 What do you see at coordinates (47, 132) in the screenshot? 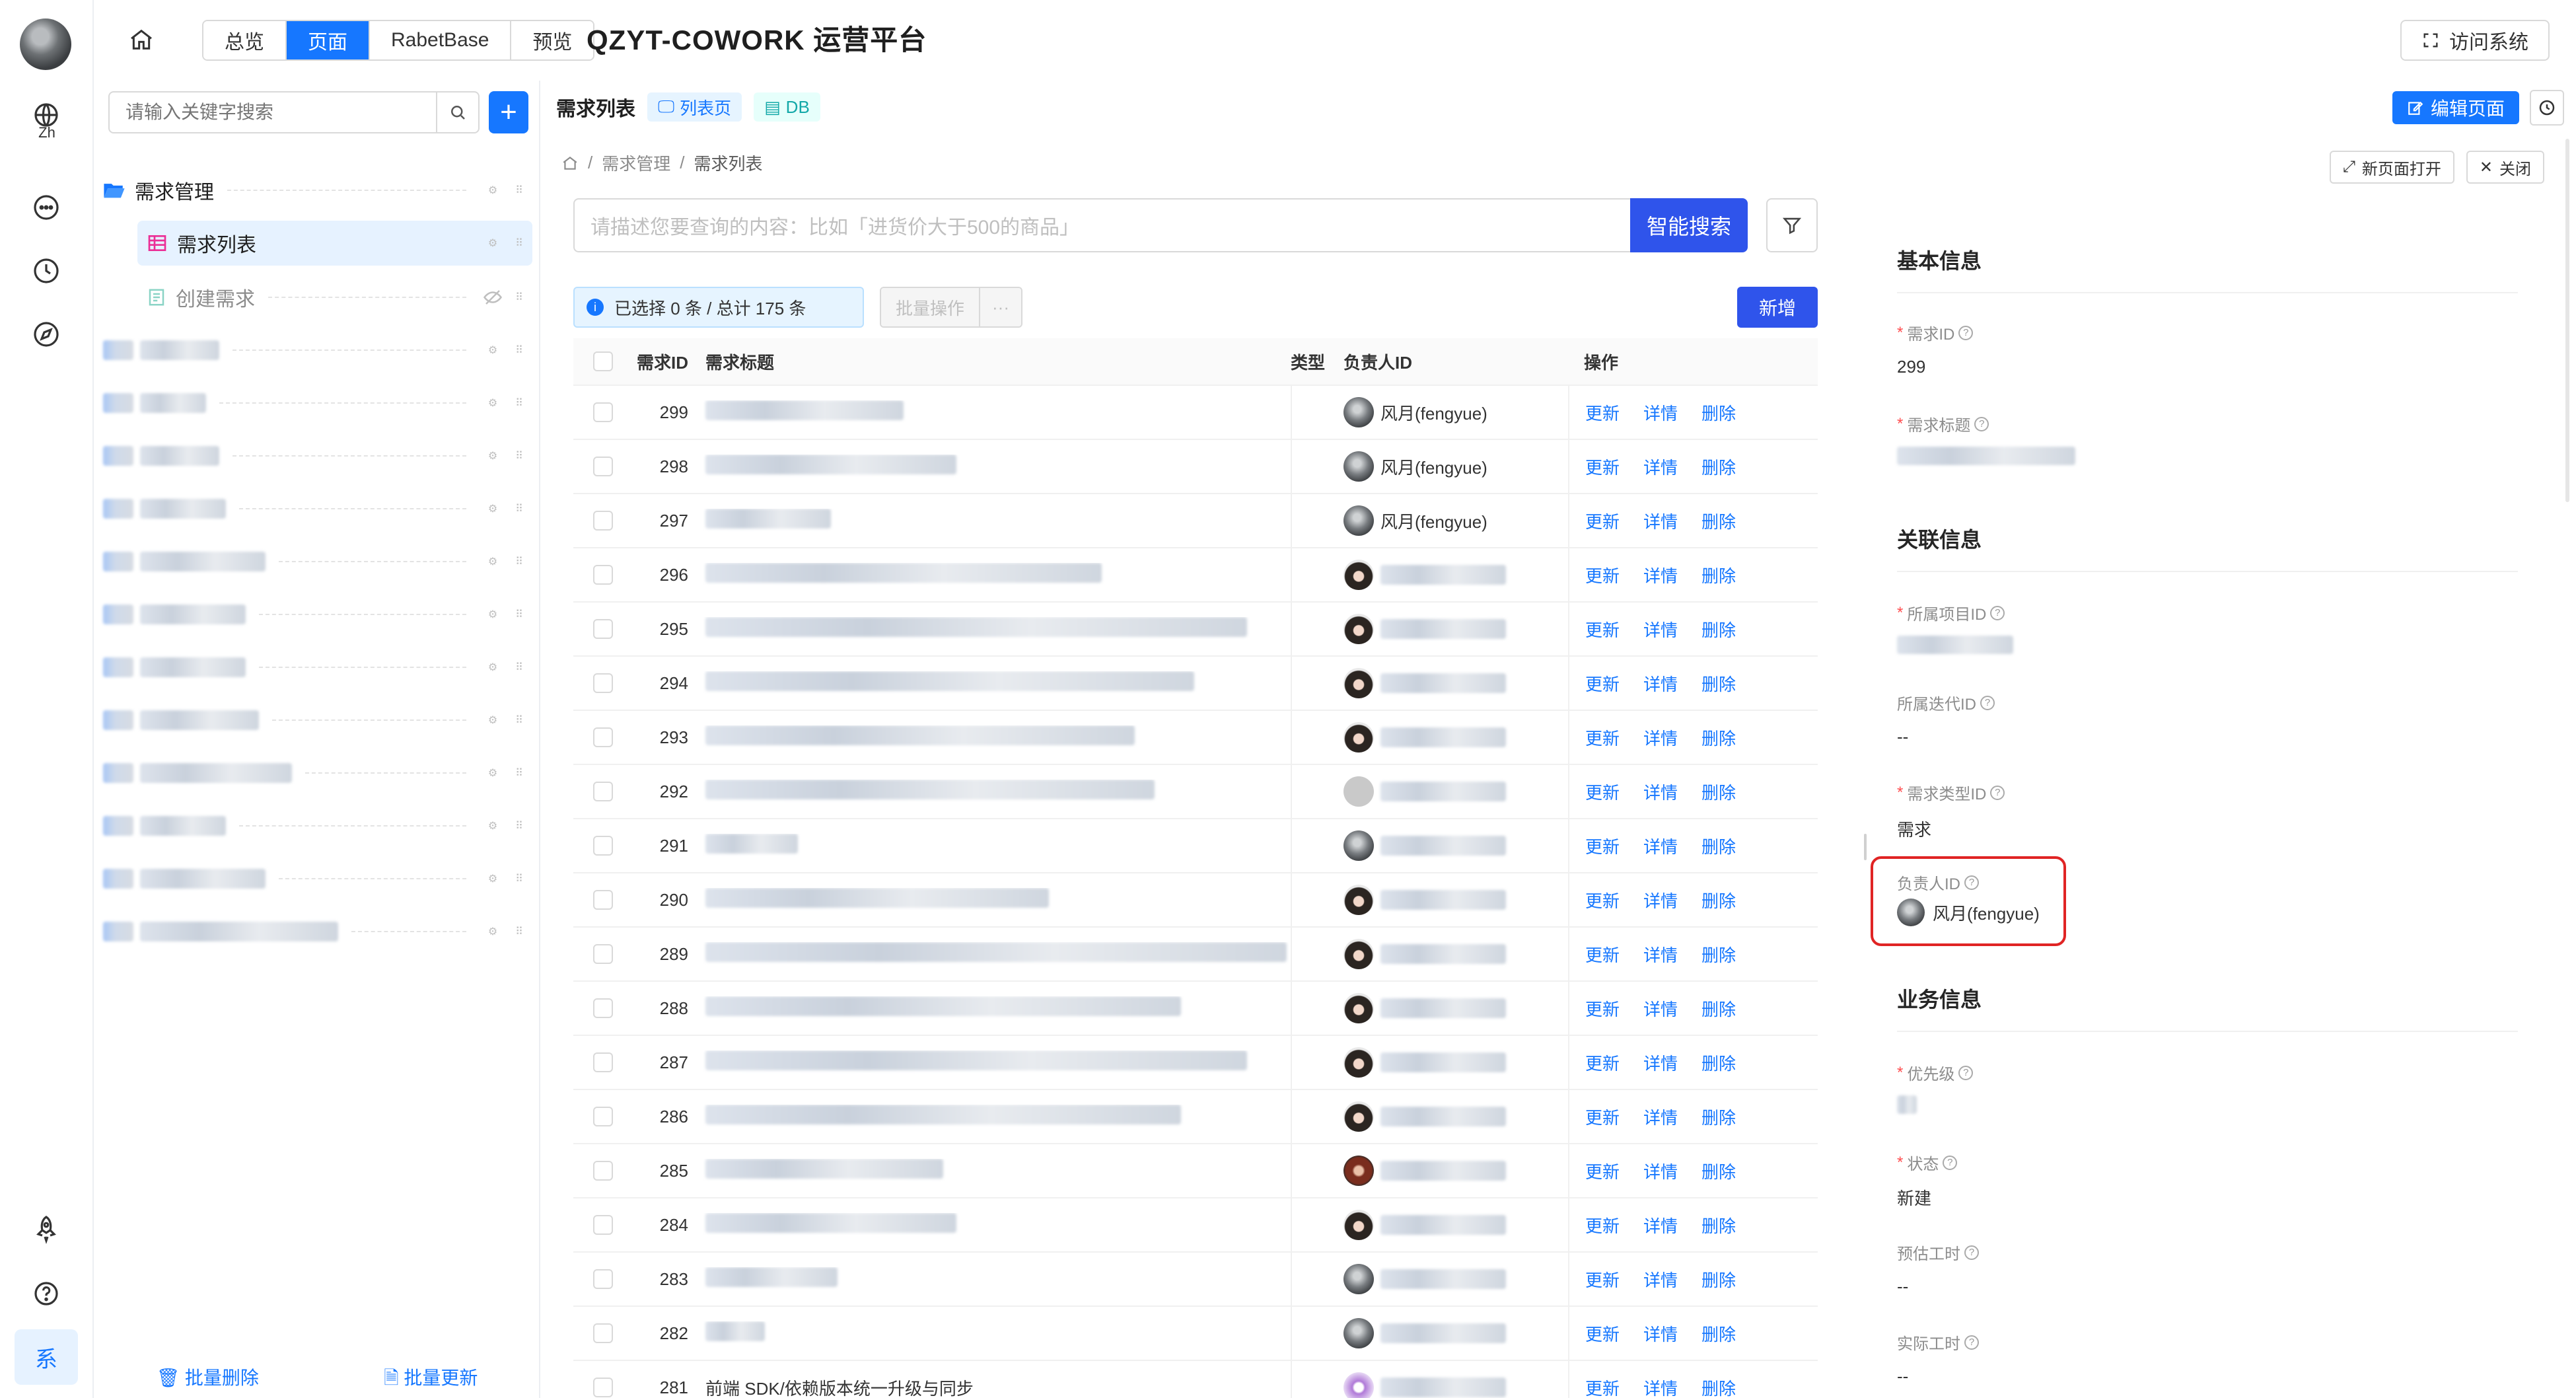
I see `language-label: Zh` at bounding box center [47, 132].